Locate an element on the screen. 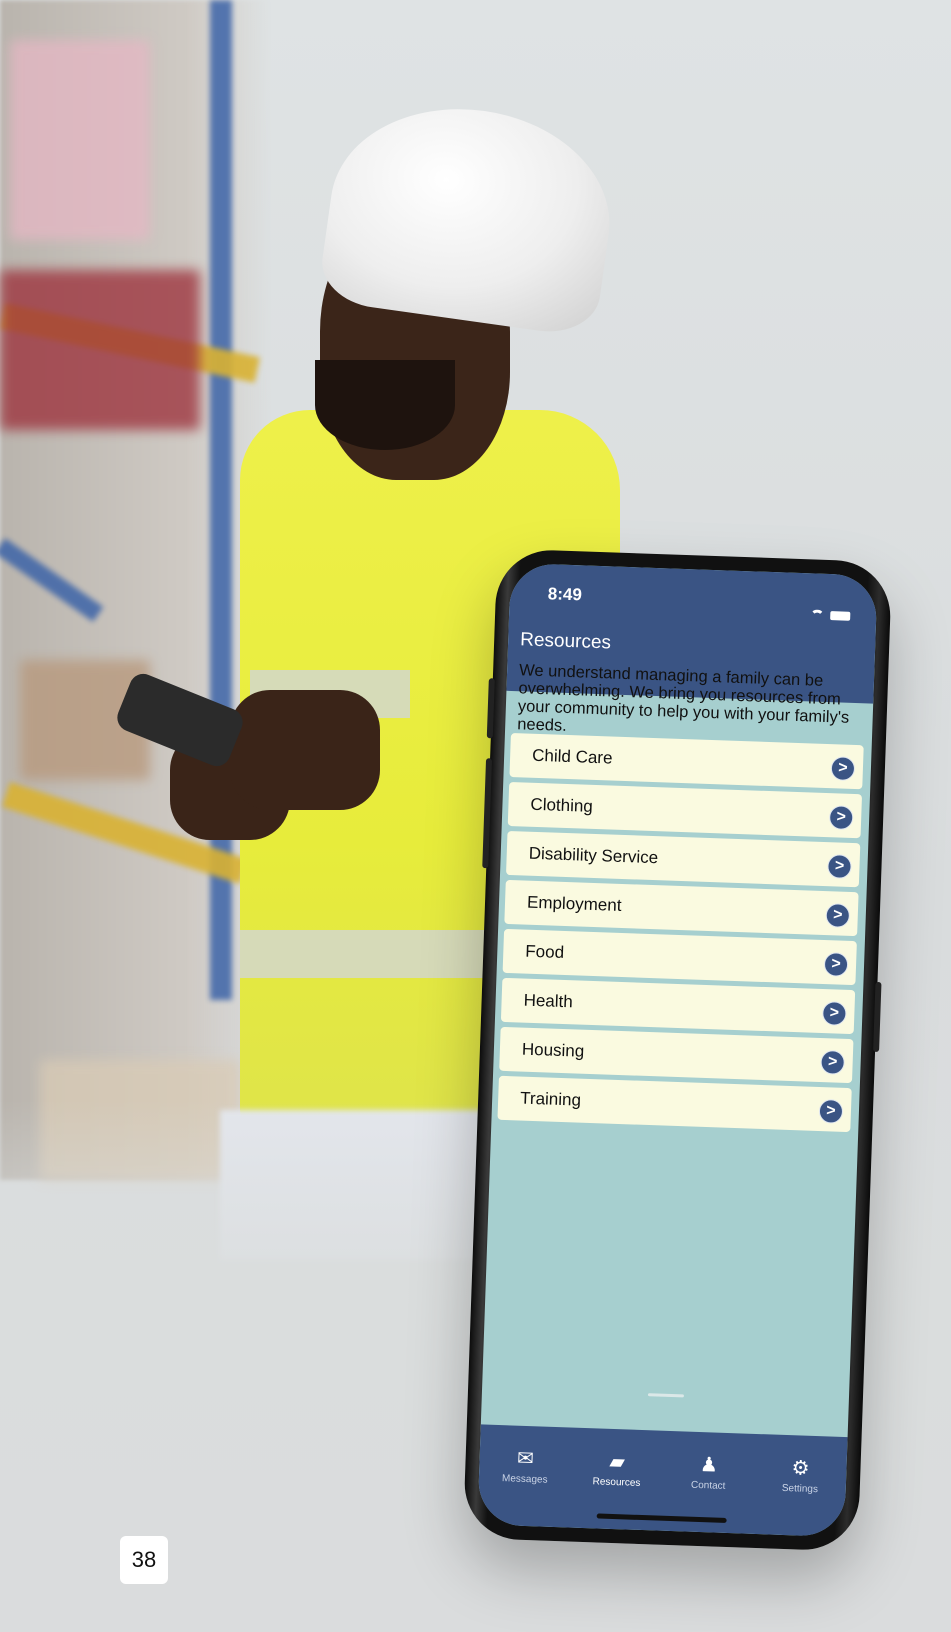 The width and height of the screenshot is (951, 1632). tab-messages: ✉ Messages is located at coordinates (525, 1467).